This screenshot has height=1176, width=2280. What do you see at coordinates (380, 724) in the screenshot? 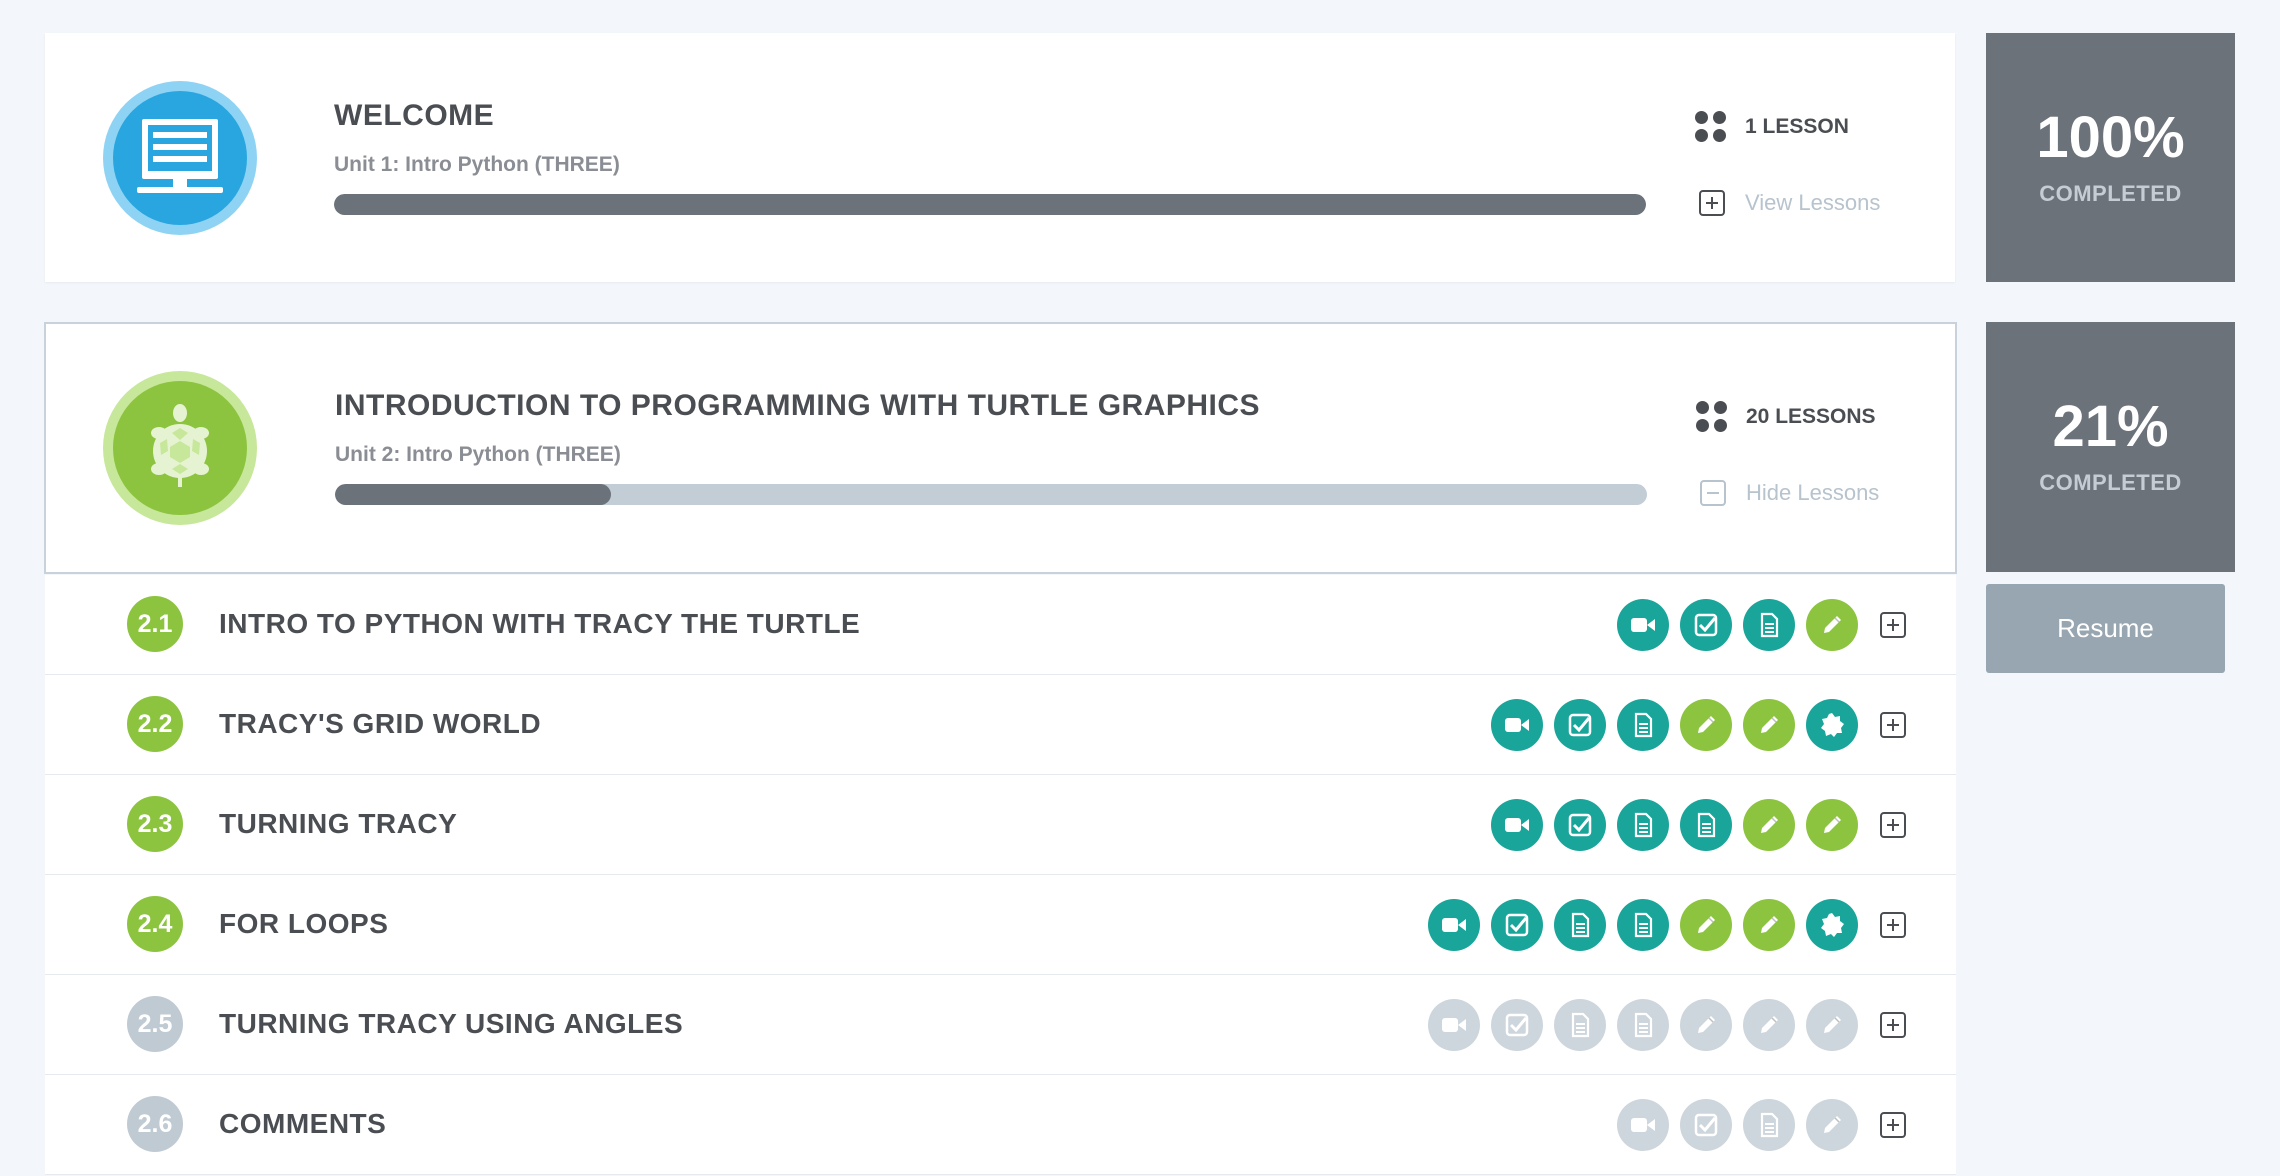
I see `lesson-title: TRACY'S GRID WORLD` at bounding box center [380, 724].